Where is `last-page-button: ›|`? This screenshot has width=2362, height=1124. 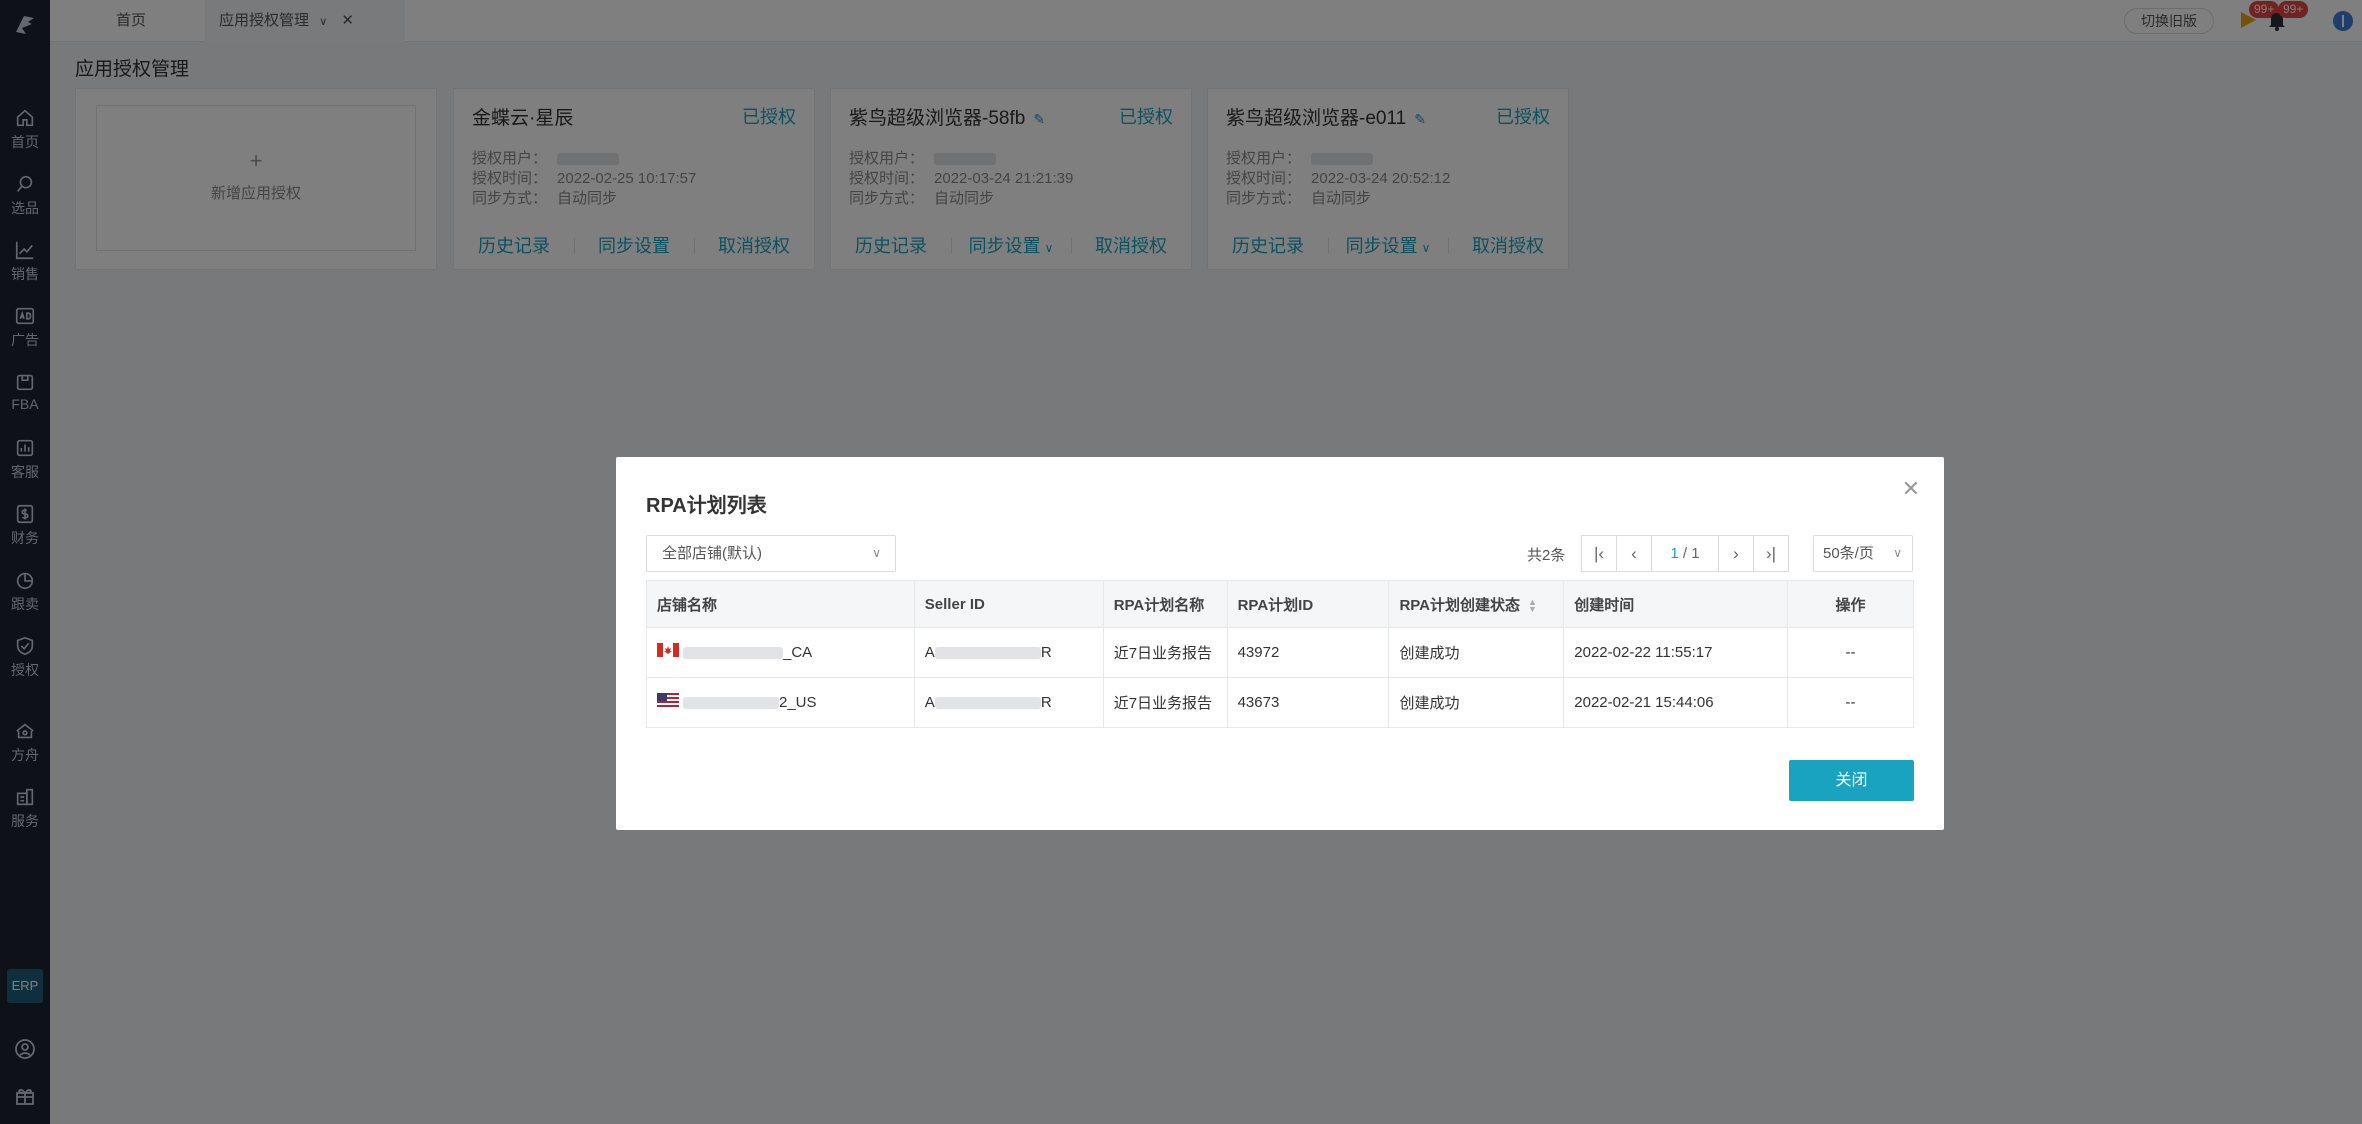
last-page-button: ›| is located at coordinates (1771, 553).